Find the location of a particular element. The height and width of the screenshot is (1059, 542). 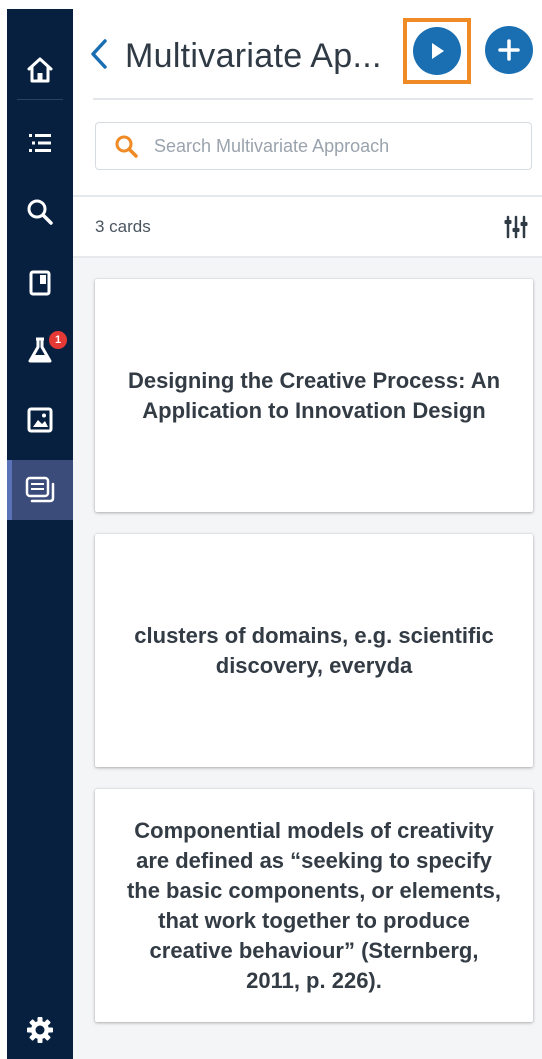

sidebar-item-settings is located at coordinates (40, 1030).